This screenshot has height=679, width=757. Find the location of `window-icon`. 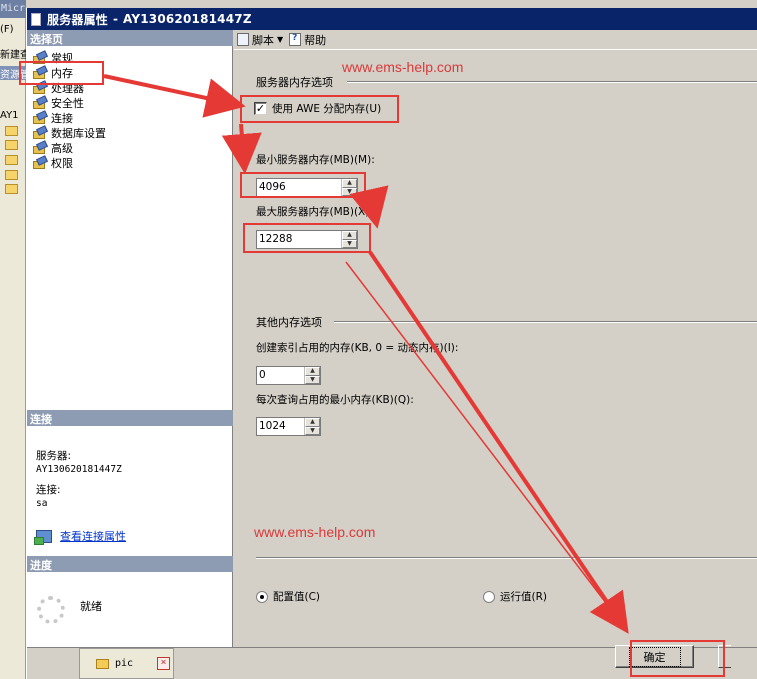

window-icon is located at coordinates (36, 19).